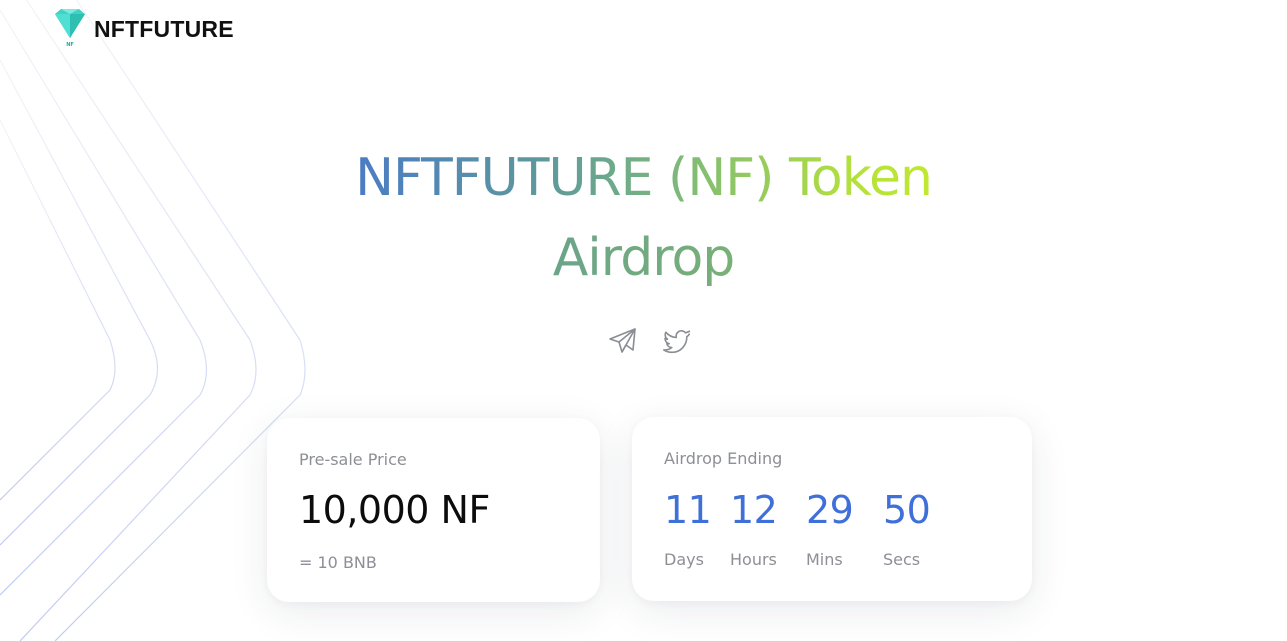 The height and width of the screenshot is (641, 1287). I want to click on countdown-days-label: Days, so click(684, 559).